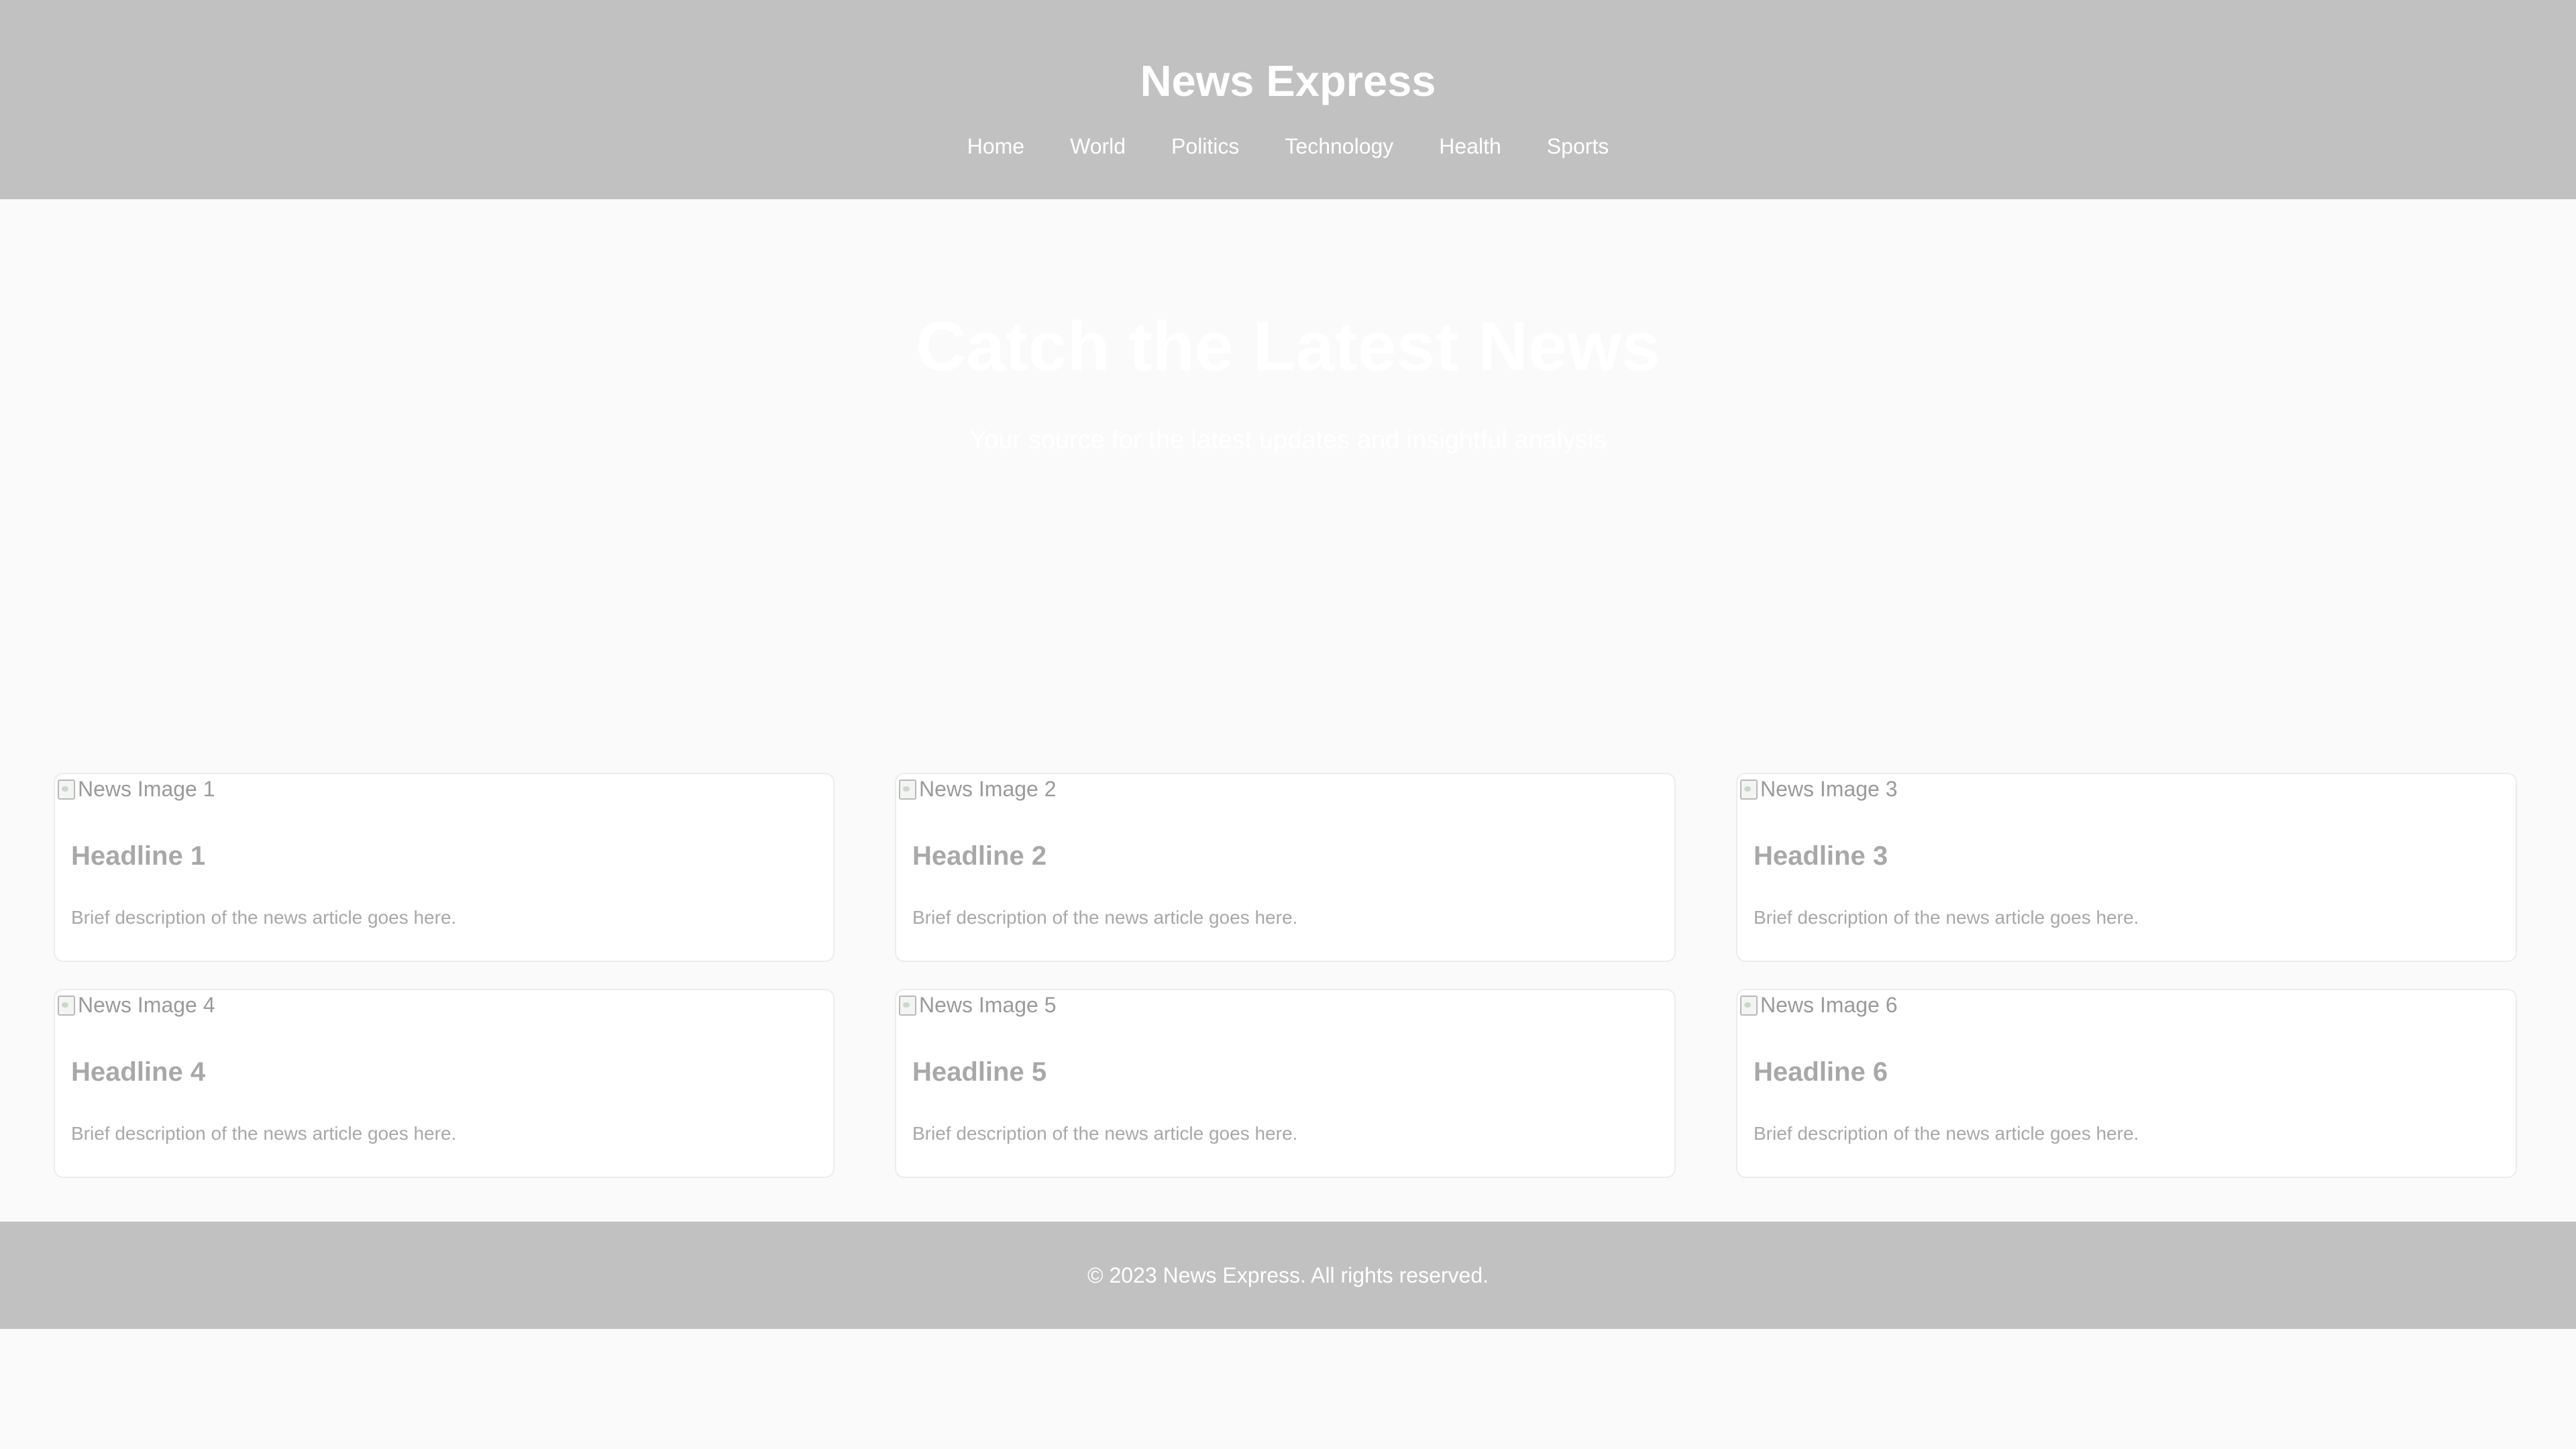 The image size is (2576, 1449). I want to click on news-image: News Image 5, so click(976, 1005).